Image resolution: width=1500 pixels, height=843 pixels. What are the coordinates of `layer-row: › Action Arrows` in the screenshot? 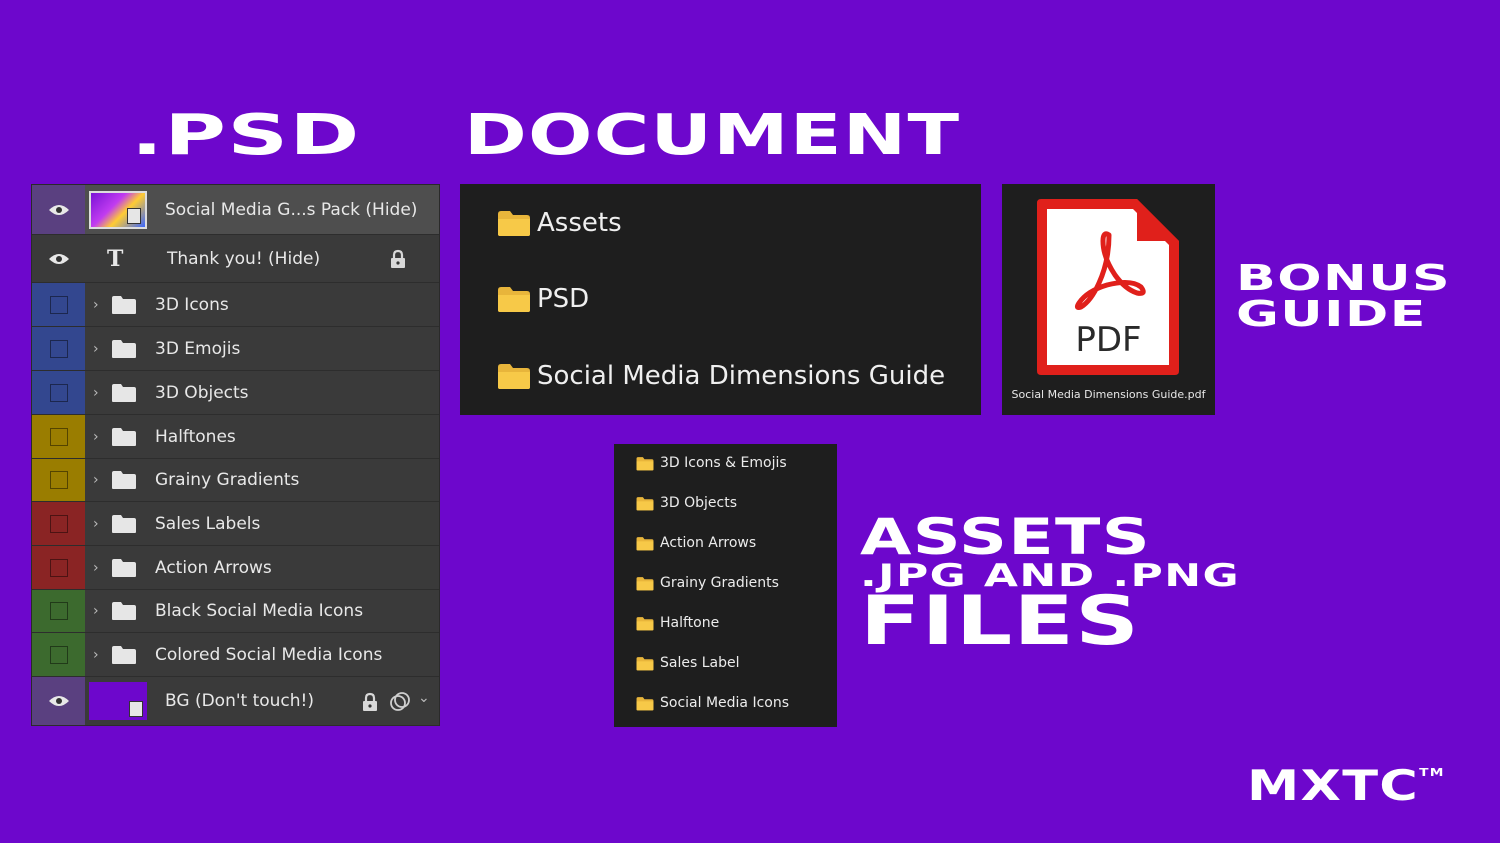 It's located at (235, 568).